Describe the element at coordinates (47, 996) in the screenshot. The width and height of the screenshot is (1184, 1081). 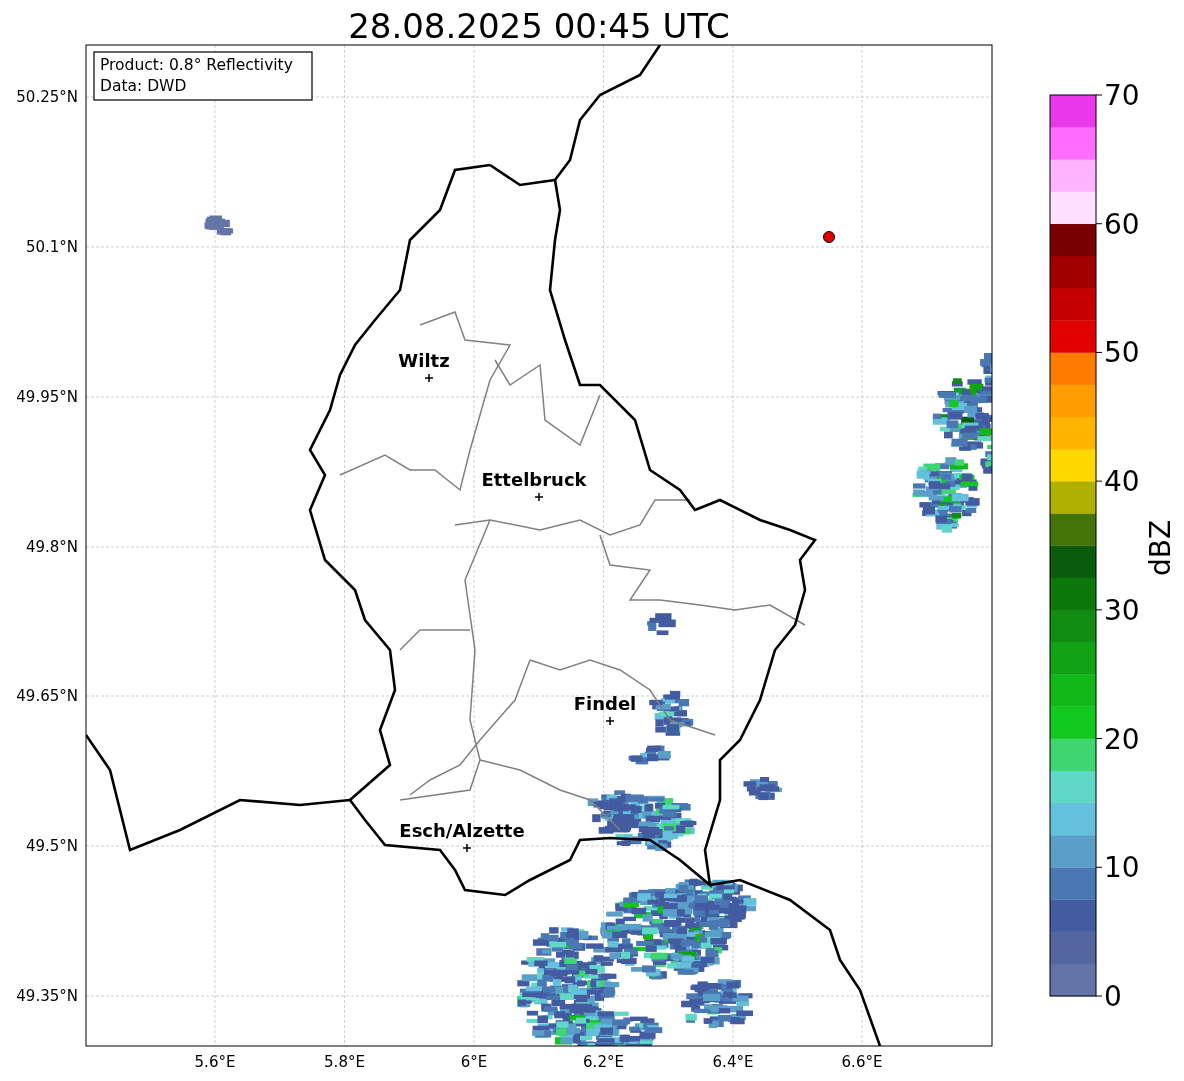
I see `latitude-label: 49.35°N` at that location.